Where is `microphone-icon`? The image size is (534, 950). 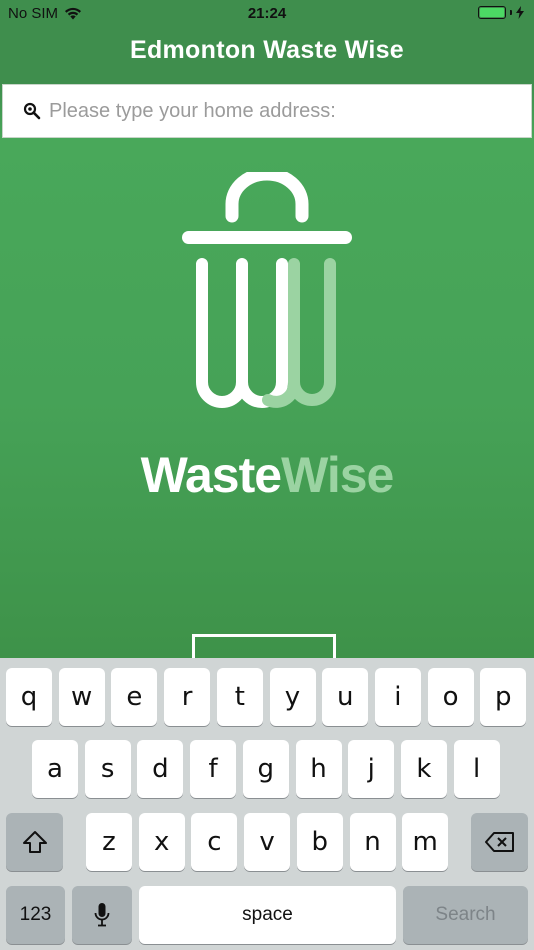 microphone-icon is located at coordinates (102, 915).